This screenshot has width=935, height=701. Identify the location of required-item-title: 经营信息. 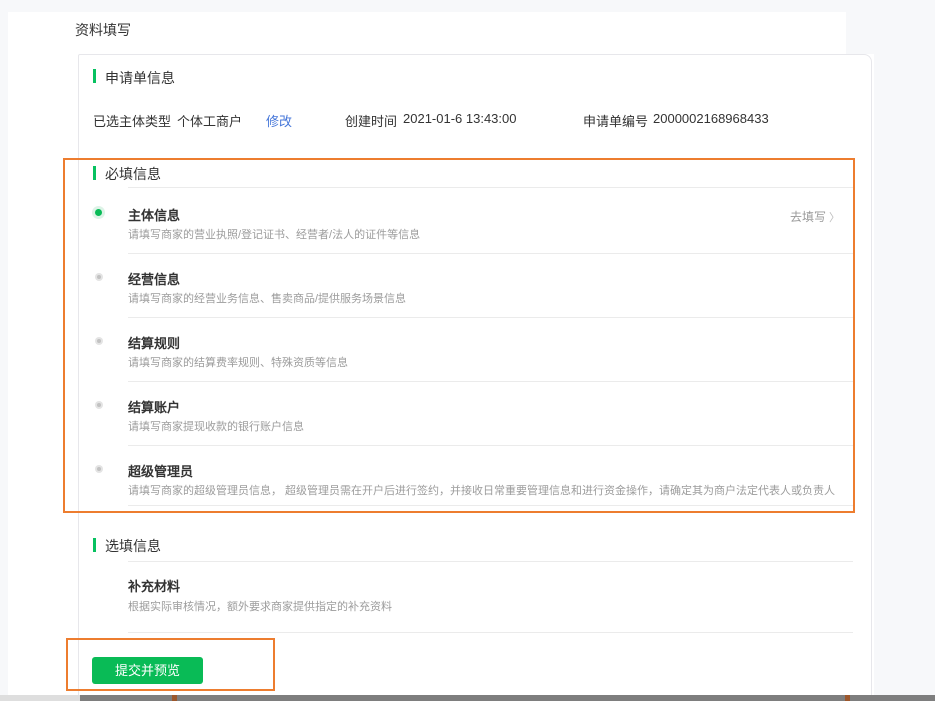
(154, 279).